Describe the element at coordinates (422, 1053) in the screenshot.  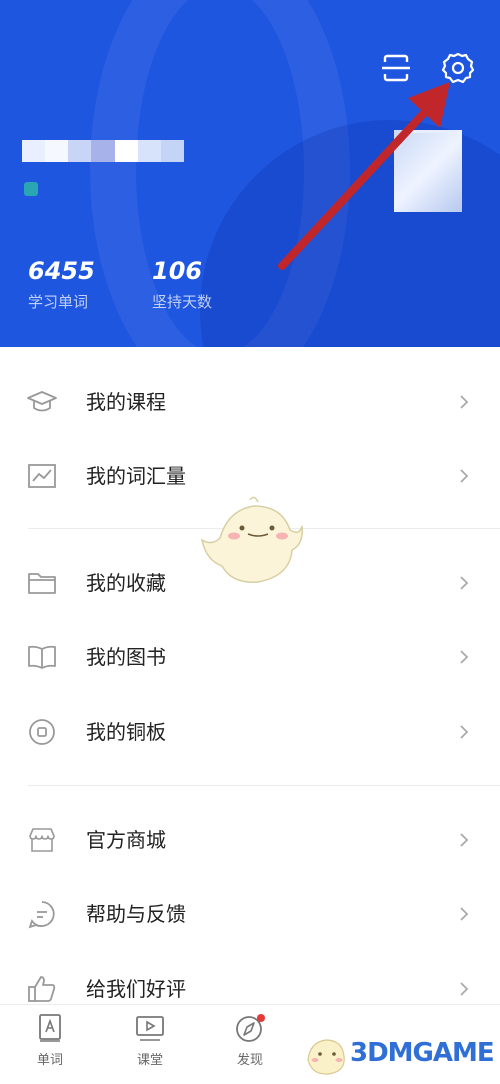
I see `watermark-text: 3DMGAME` at that location.